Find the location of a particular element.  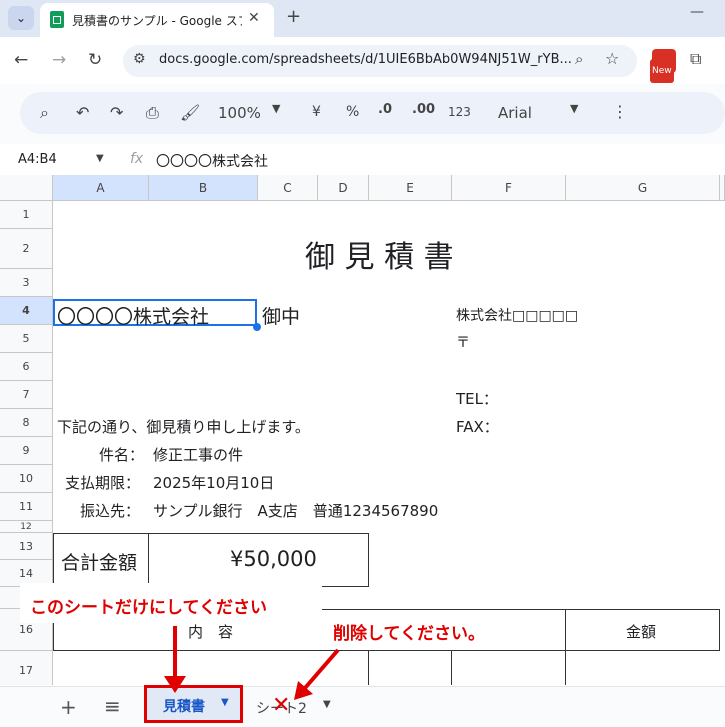

annotation-arrows is located at coordinates (252, 663).